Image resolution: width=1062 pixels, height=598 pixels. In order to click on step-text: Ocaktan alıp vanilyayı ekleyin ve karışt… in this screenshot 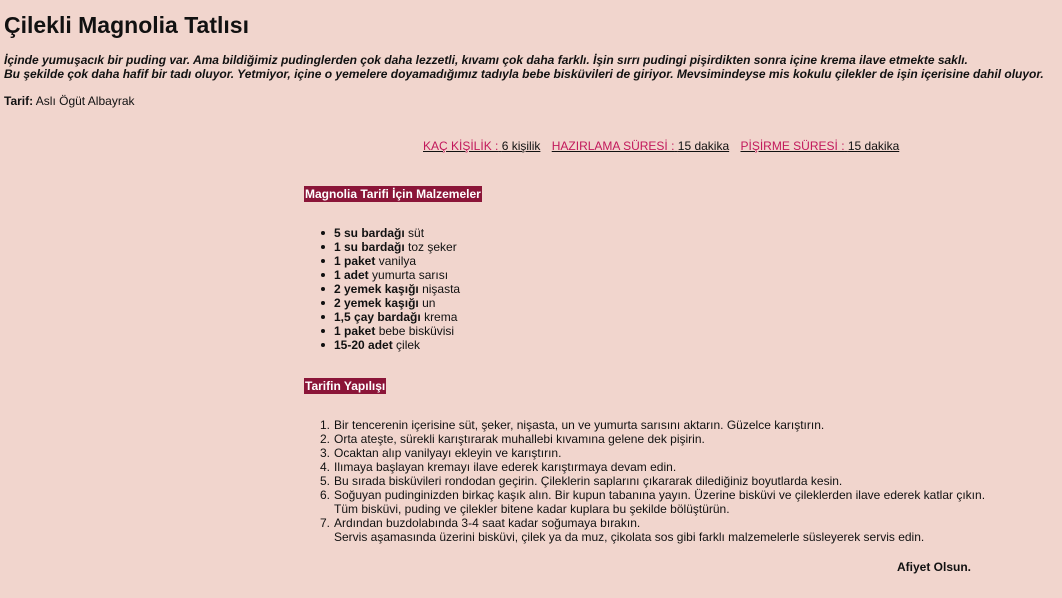, I will do `click(448, 453)`.